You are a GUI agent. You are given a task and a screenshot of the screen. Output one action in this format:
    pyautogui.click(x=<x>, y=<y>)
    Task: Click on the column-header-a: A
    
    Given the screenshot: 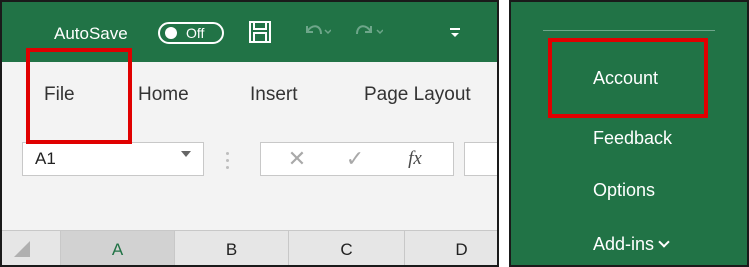 What is the action you would take?
    pyautogui.click(x=117, y=248)
    